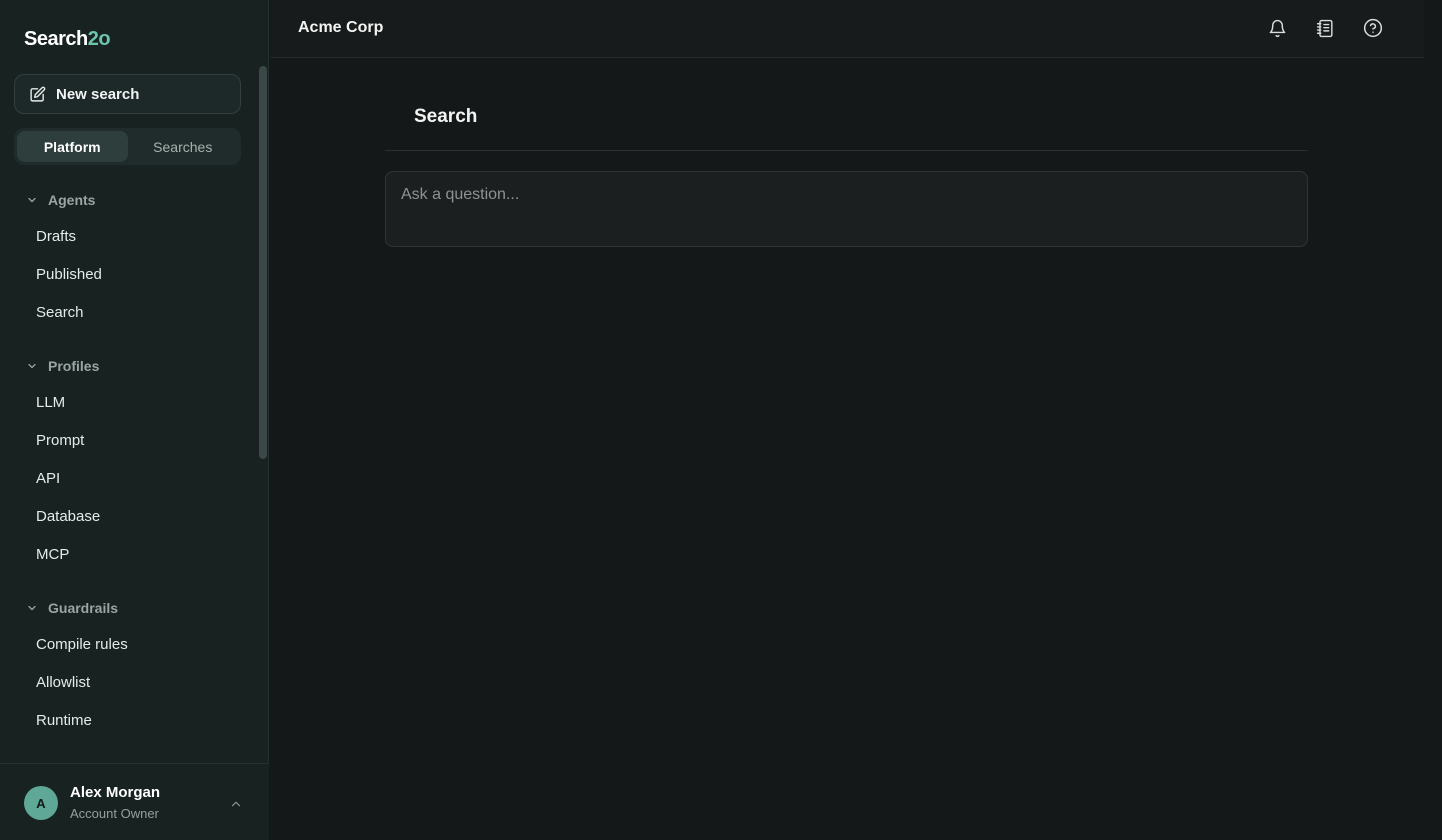 The image size is (1442, 840). I want to click on docs-button, so click(1325, 28).